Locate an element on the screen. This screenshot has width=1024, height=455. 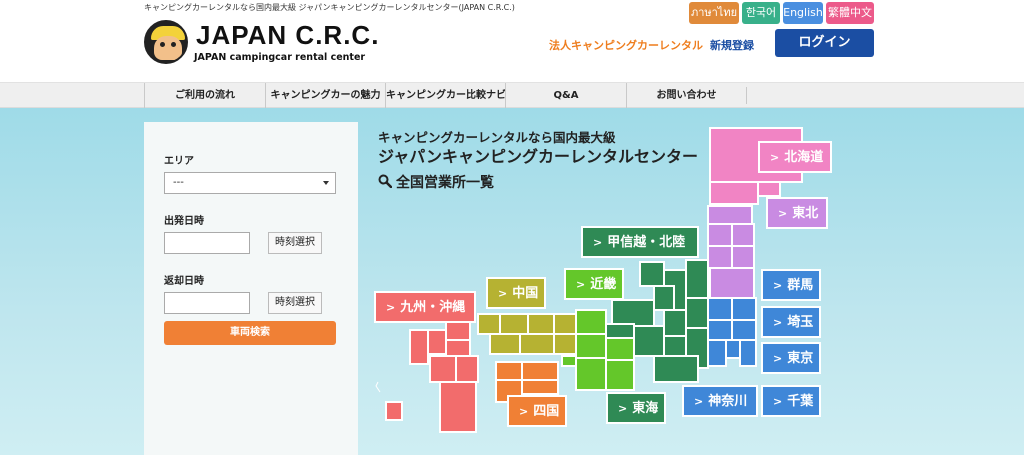
region-label: 九州・沖縄 is located at coordinates (433, 307).